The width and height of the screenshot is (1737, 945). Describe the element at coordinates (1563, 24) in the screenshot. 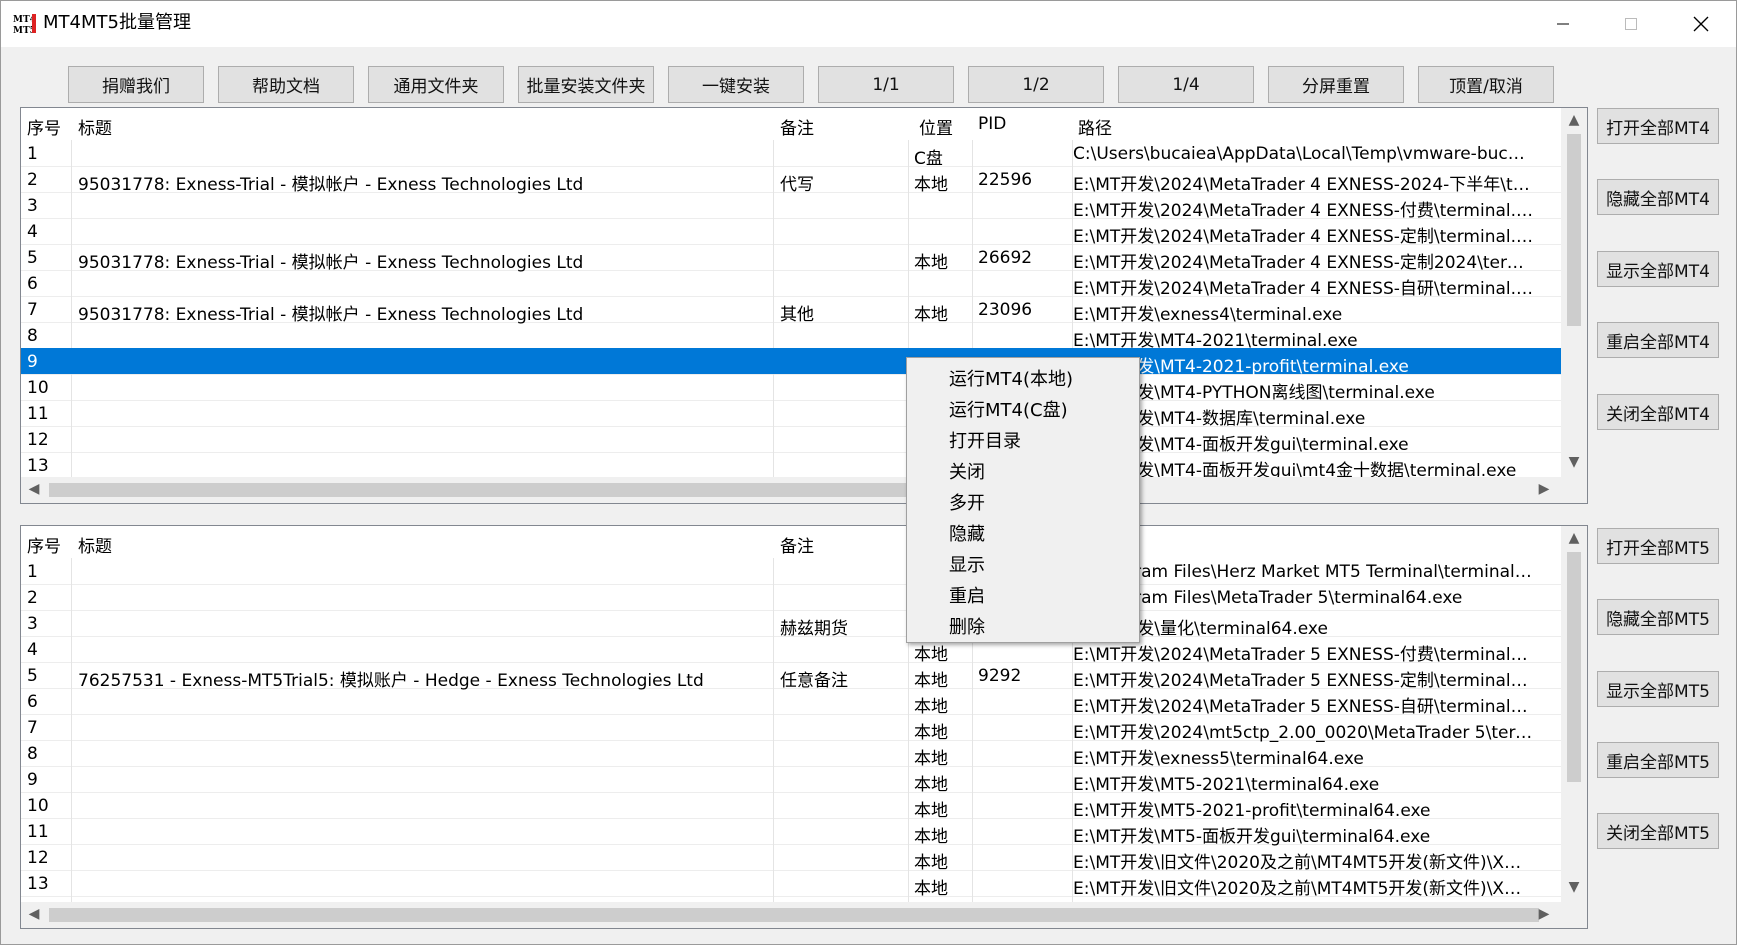

I see `minimize-button` at that location.